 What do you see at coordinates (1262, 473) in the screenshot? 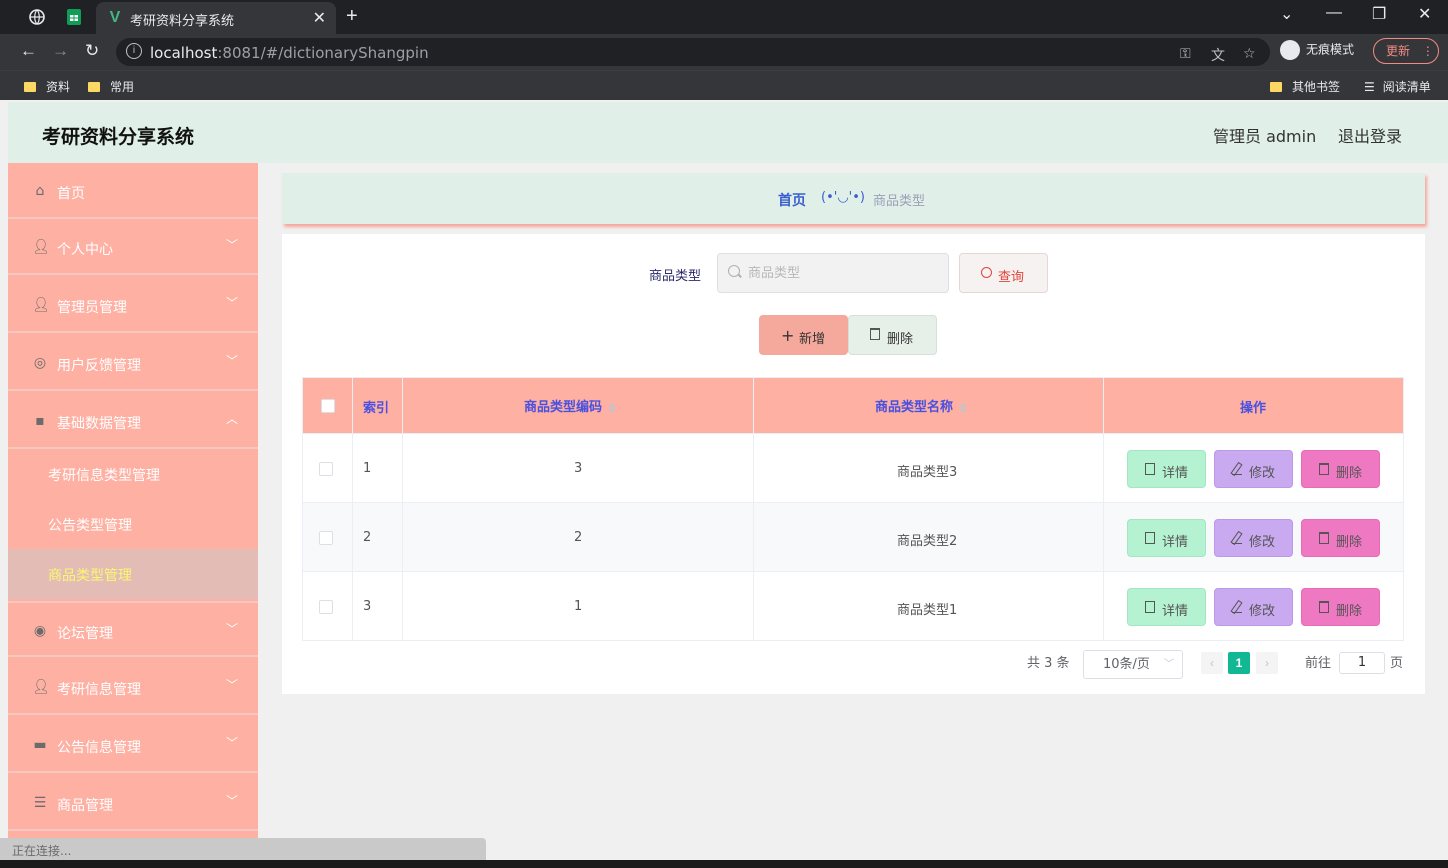
I see `edit-label: 修改` at bounding box center [1262, 473].